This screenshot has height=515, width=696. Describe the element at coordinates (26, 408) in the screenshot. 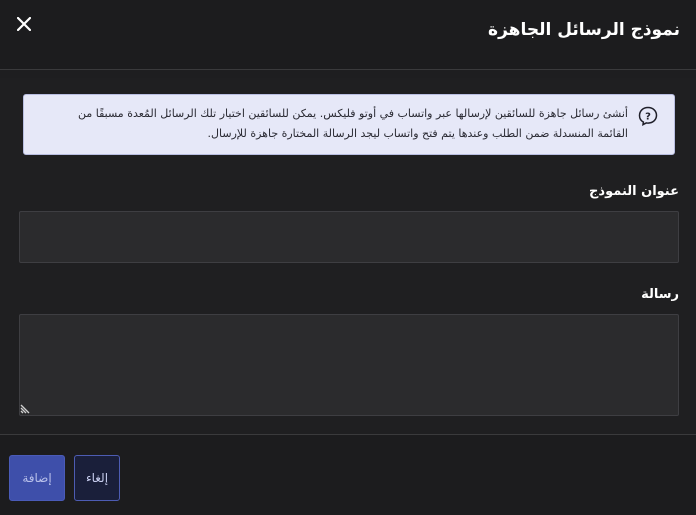

I see `resize-handle-icon` at that location.